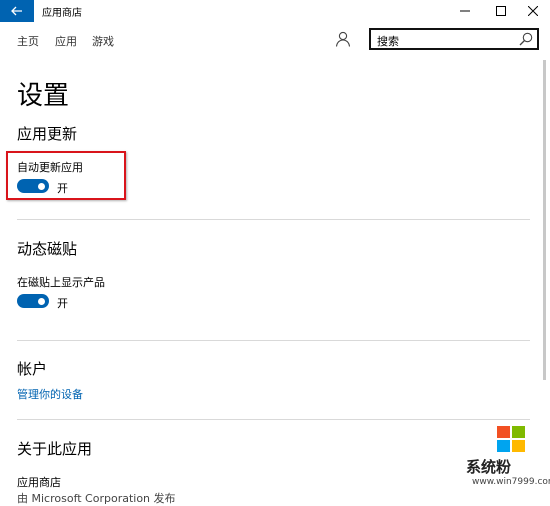  I want to click on about-publisher: 由 Microsoft Corporation 发布, so click(96, 498).